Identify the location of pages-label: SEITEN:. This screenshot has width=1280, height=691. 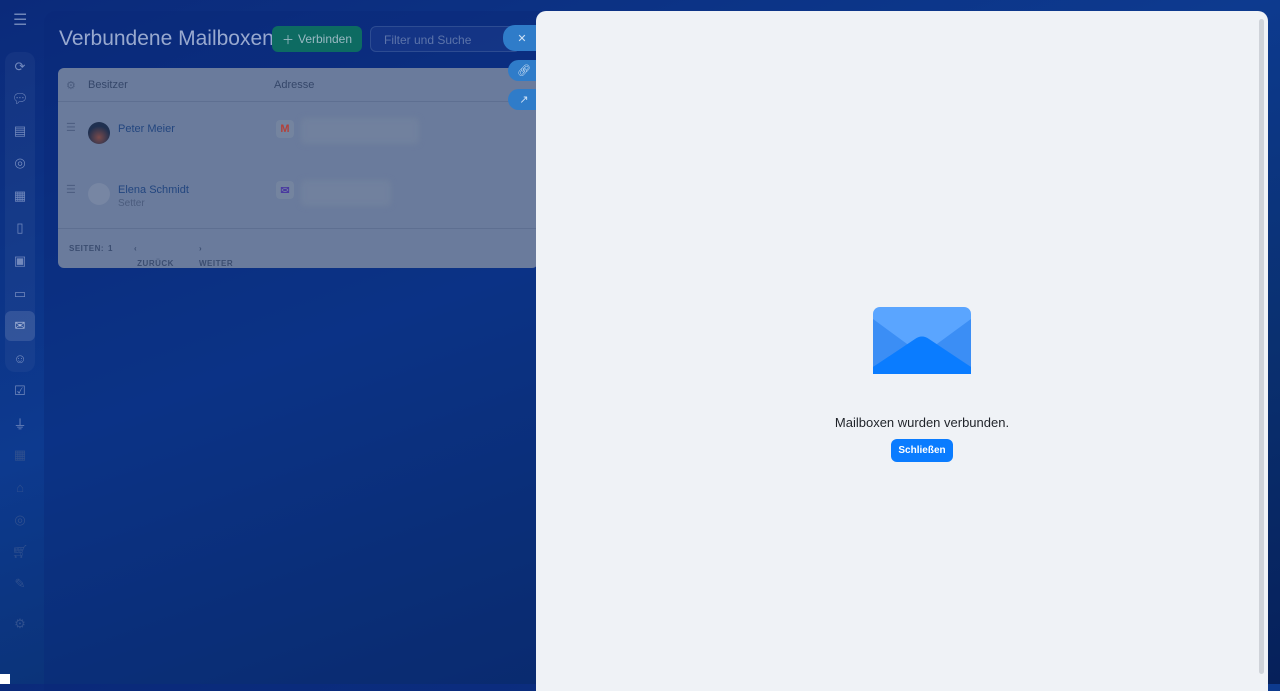
(87, 248).